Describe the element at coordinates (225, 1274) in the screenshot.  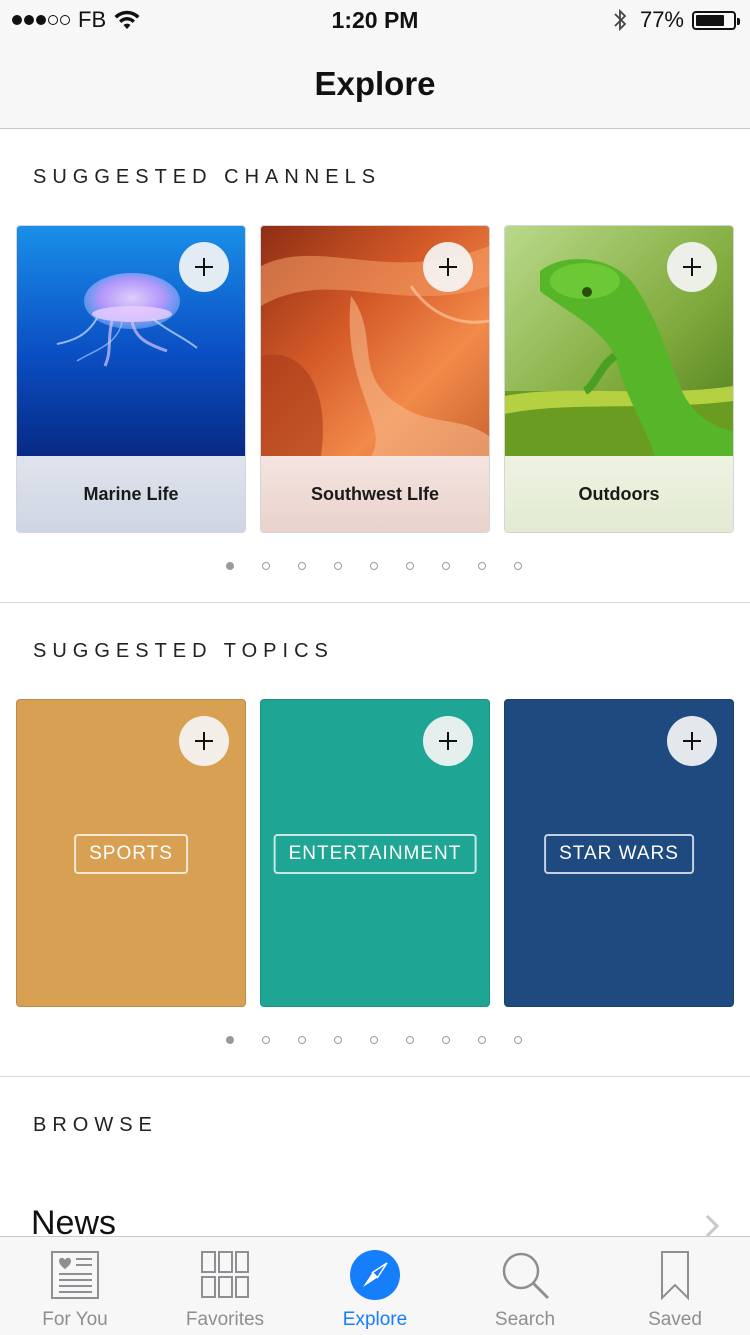
I see `grid-icon` at that location.